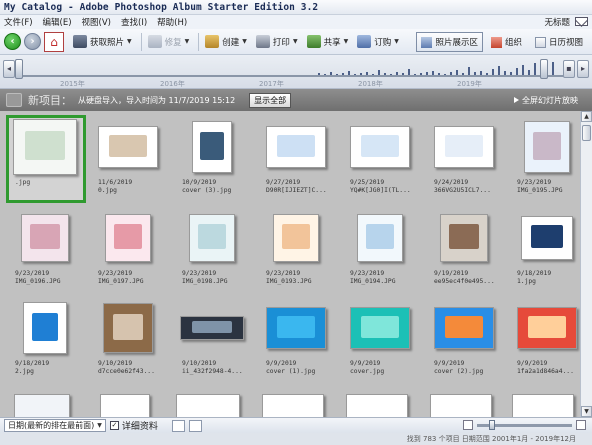  I want to click on timeline-right-arrow: ▸, so click(583, 69).